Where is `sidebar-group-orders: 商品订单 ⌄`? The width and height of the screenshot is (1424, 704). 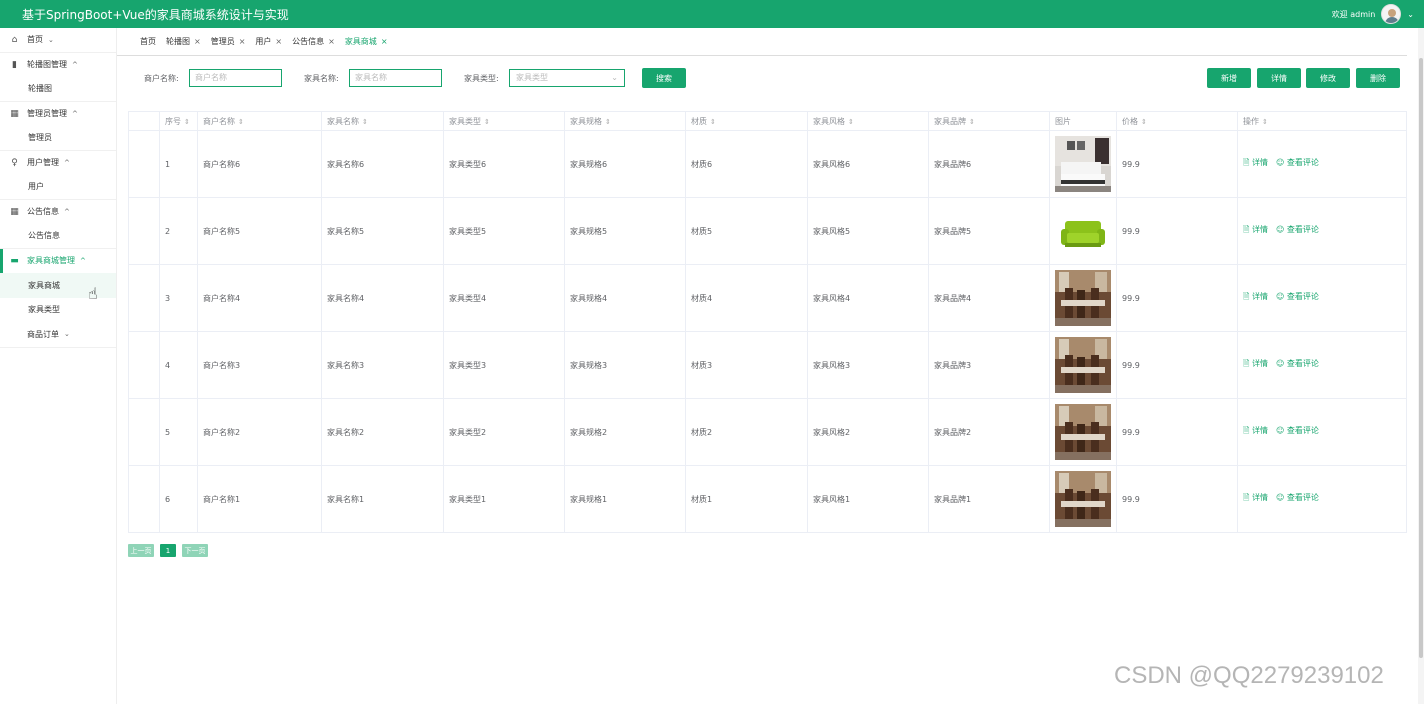
sidebar-group-orders: 商品订单 ⌄ is located at coordinates (58, 334).